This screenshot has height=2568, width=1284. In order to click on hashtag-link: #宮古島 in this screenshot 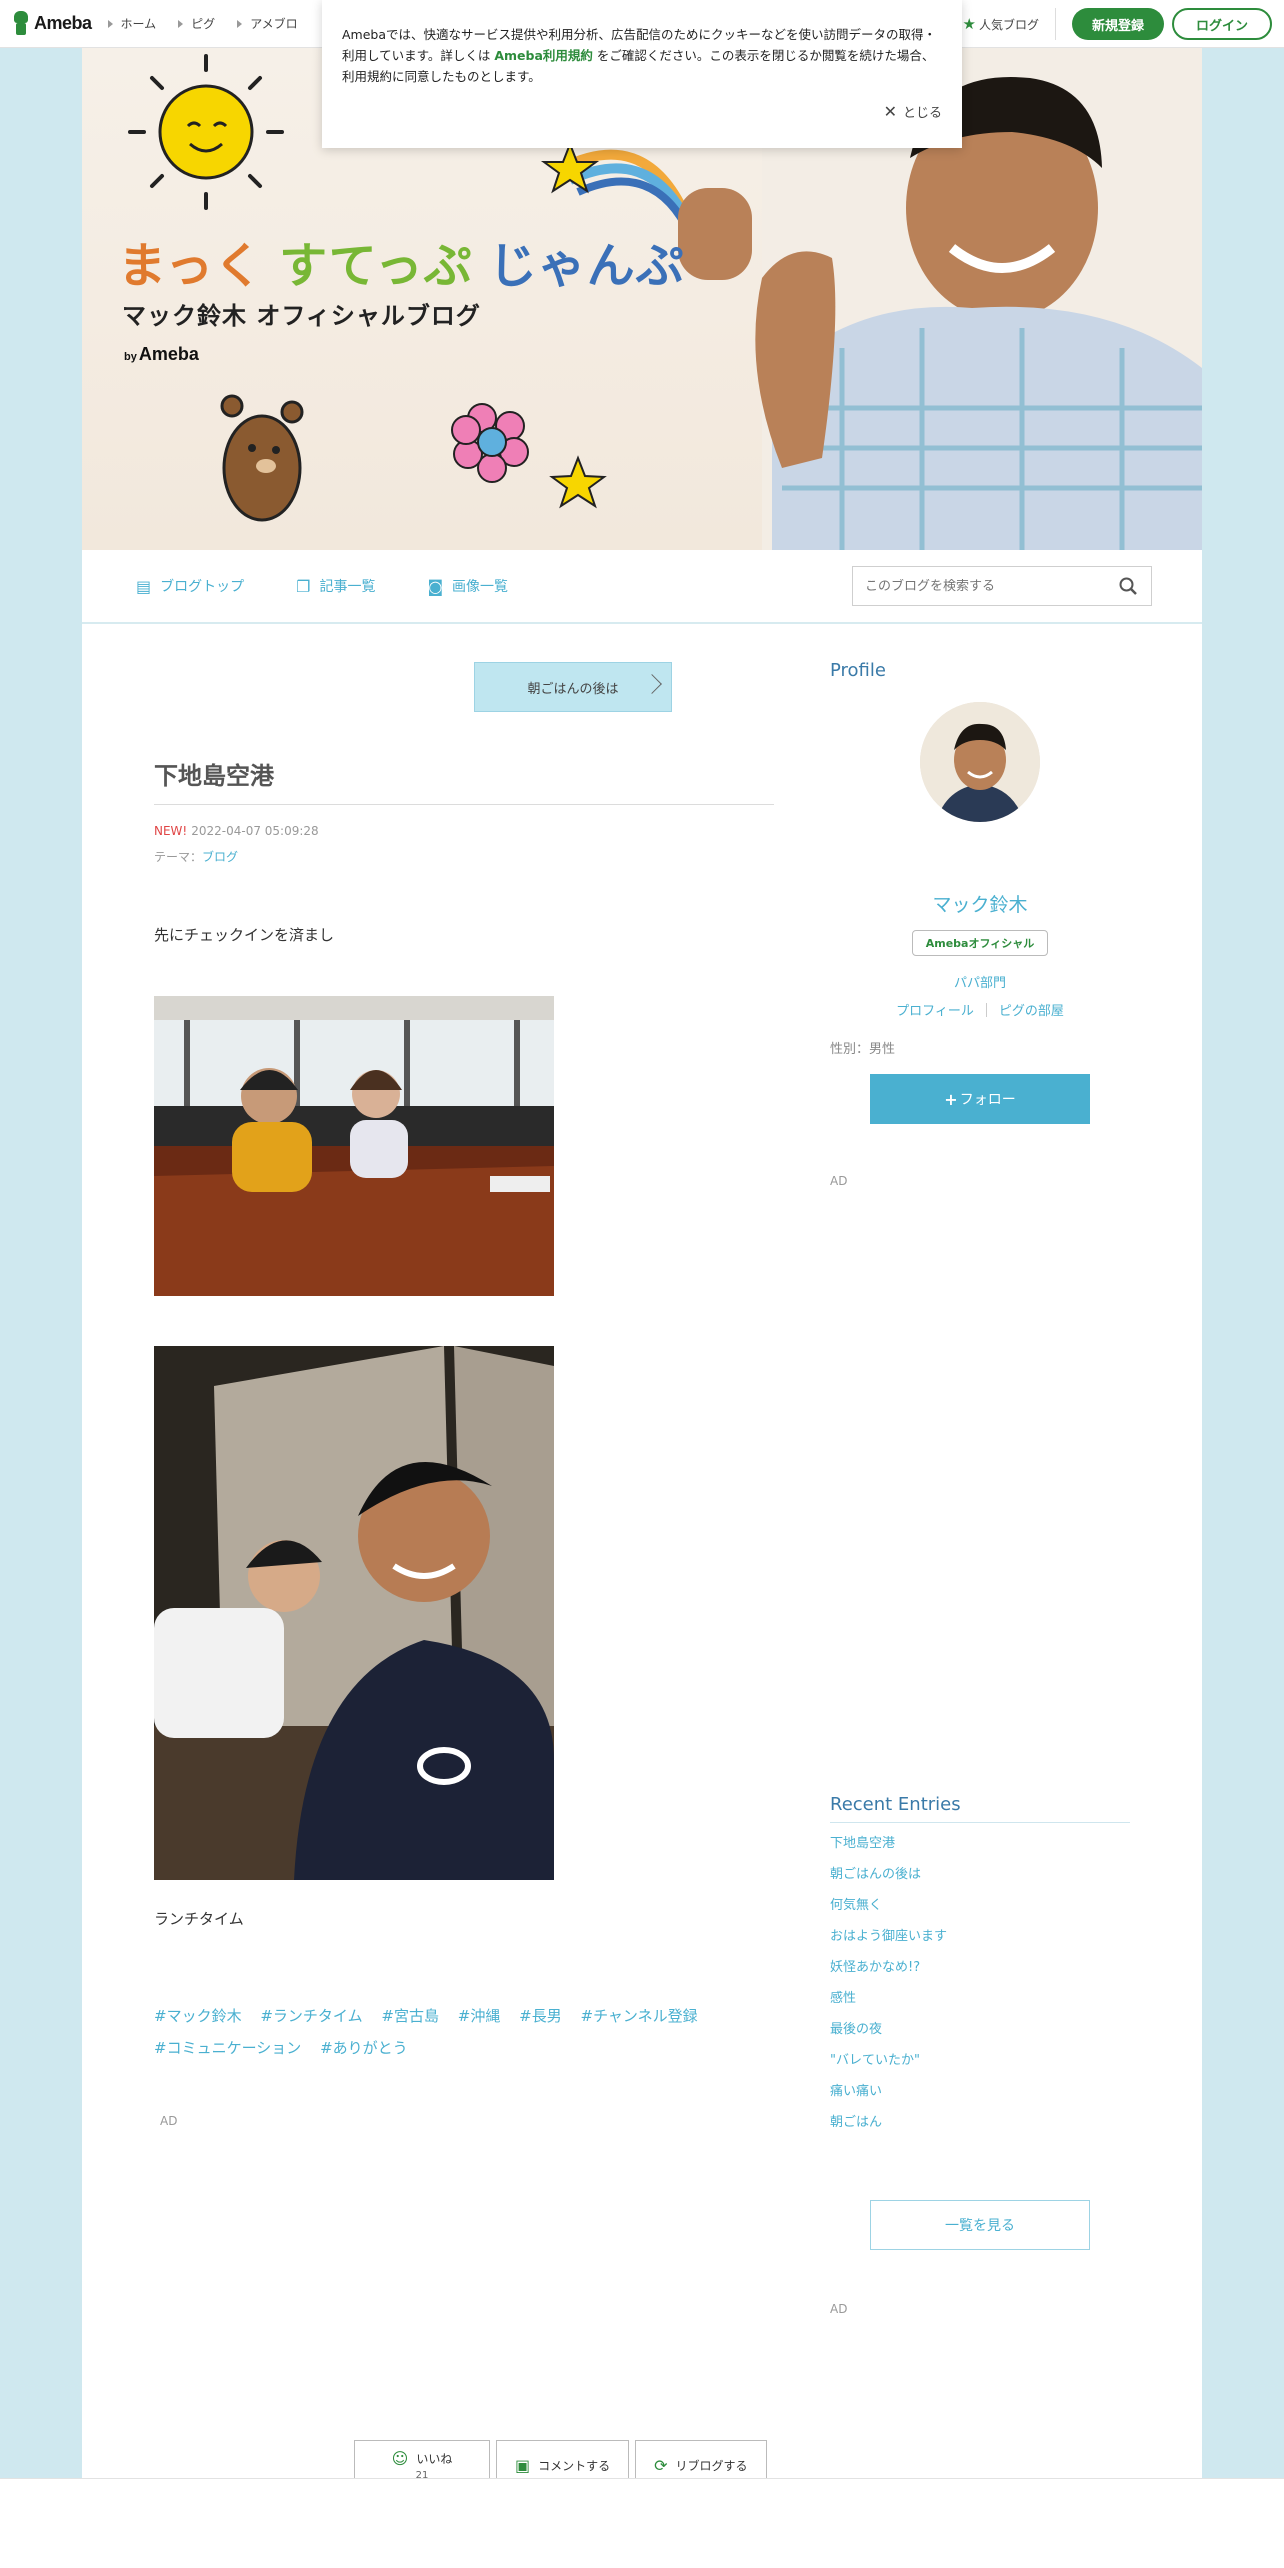, I will do `click(410, 2016)`.